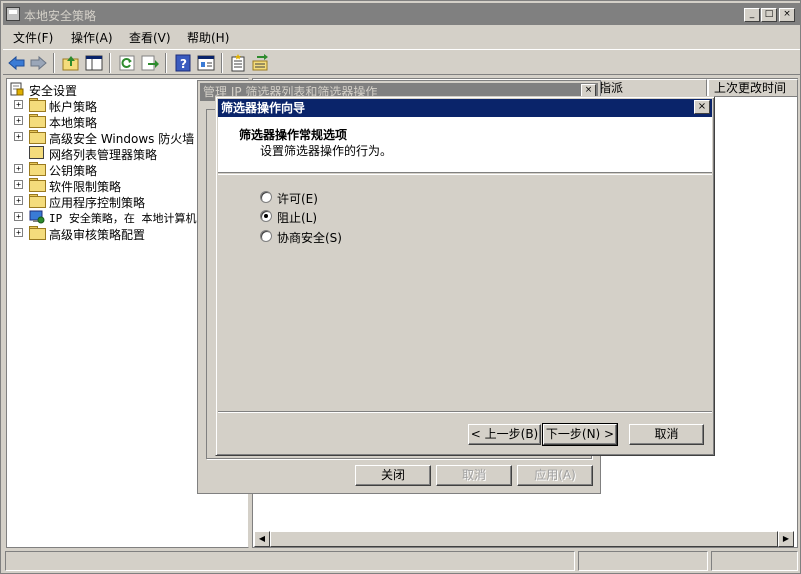 The image size is (801, 574). What do you see at coordinates (504, 434) in the screenshot?
I see `back-button: < 上一步(B)` at bounding box center [504, 434].